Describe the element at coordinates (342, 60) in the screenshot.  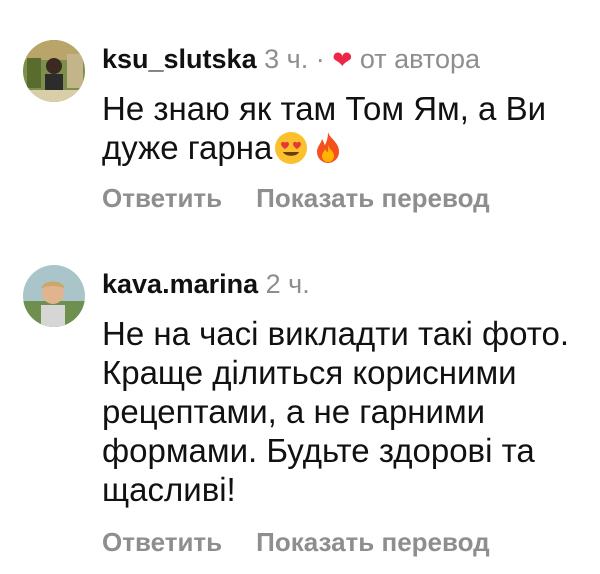
I see `heart-icon: ❤` at that location.